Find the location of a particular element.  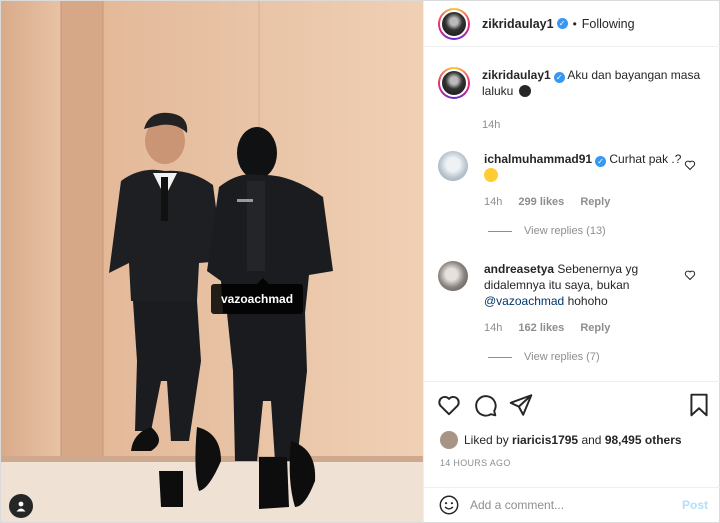

comment-input is located at coordinates (570, 505).